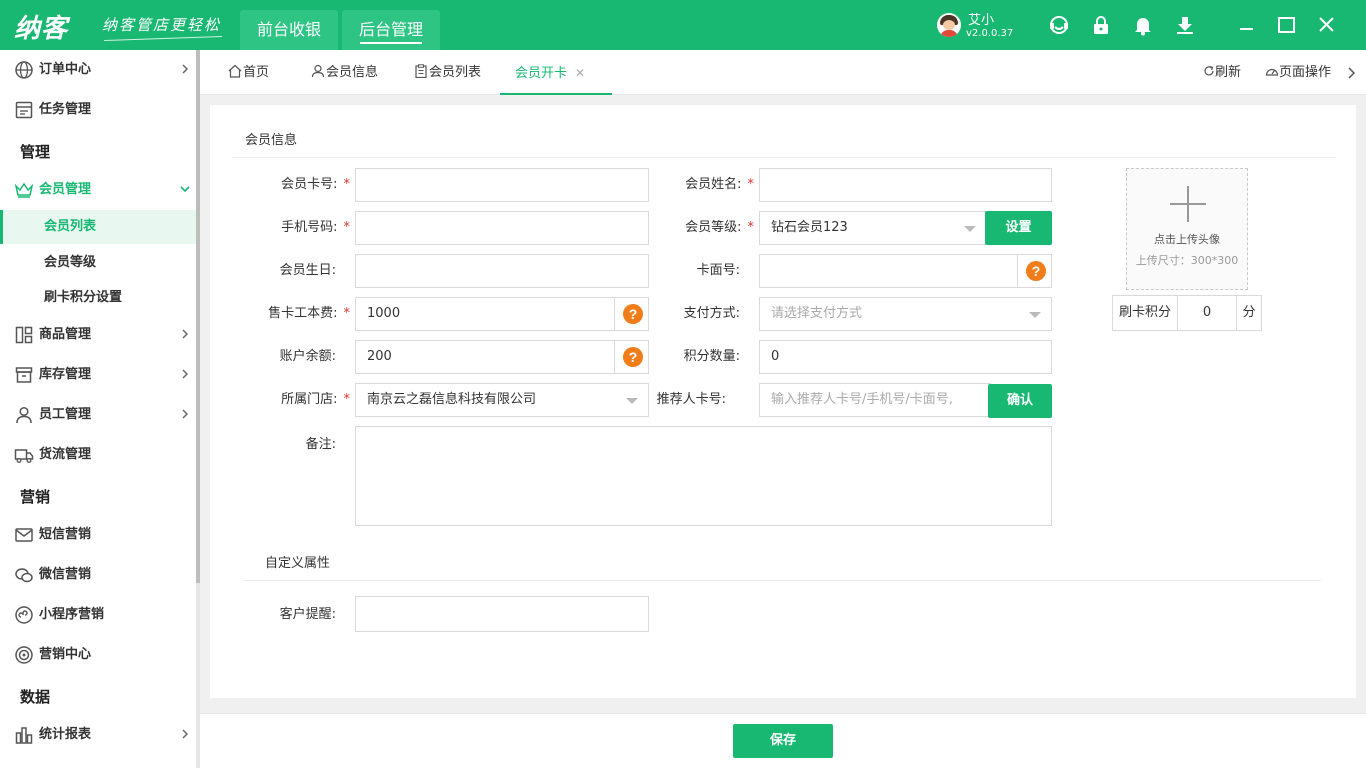  Describe the element at coordinates (307, 270) in the screenshot. I see `label-text: 会员生日:` at that location.